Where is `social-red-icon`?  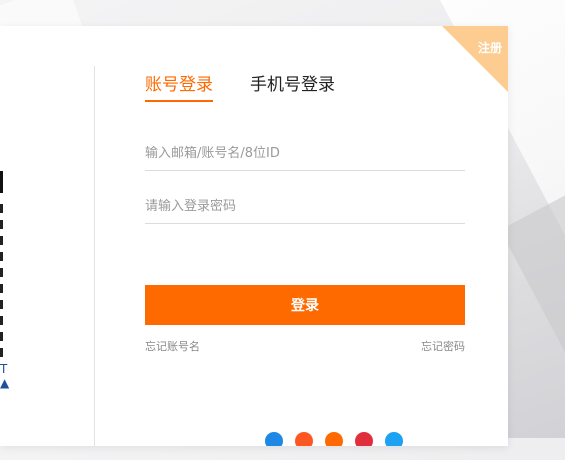 social-red-icon is located at coordinates (364, 439).